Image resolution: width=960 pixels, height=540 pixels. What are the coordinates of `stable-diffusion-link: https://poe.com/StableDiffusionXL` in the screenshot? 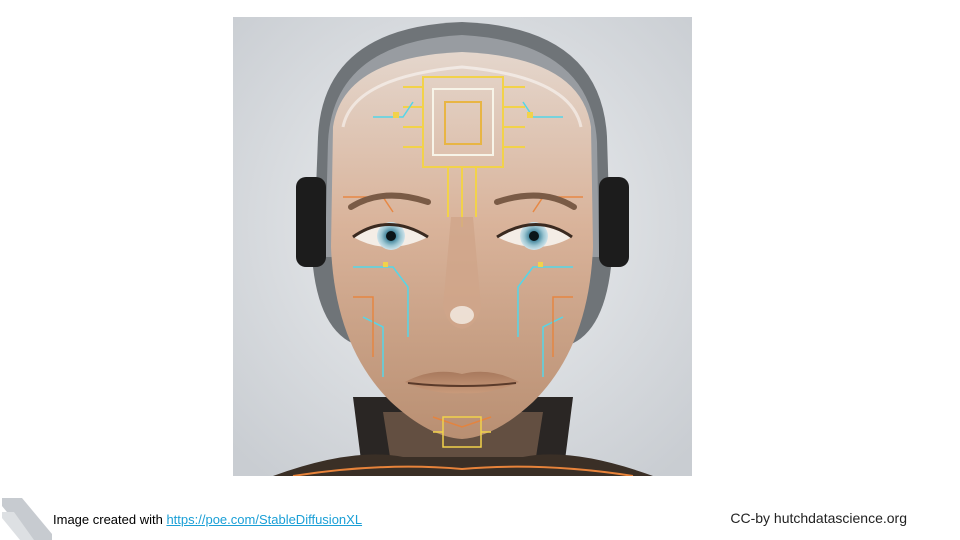 It's located at (264, 519).